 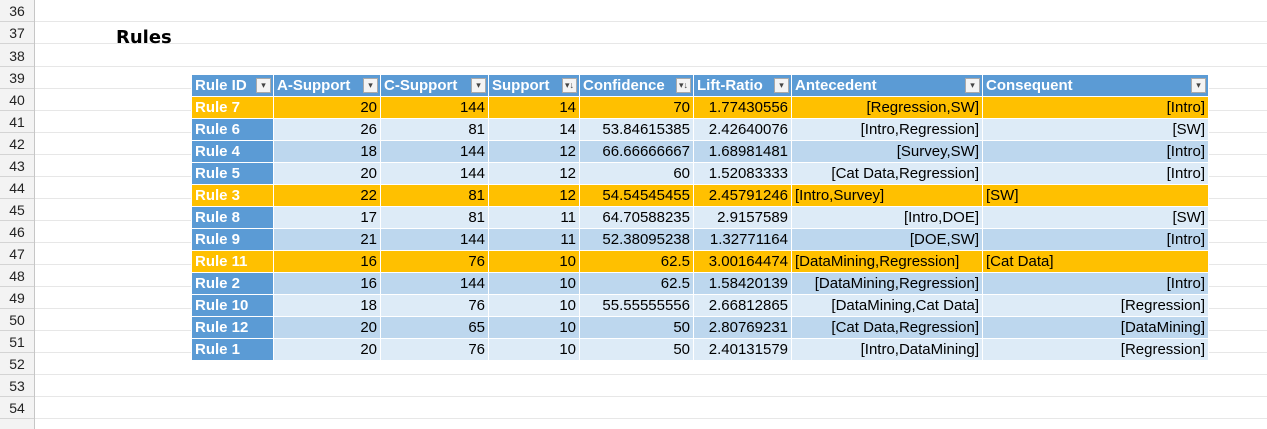 I want to click on row-number: 40, so click(x=17, y=100).